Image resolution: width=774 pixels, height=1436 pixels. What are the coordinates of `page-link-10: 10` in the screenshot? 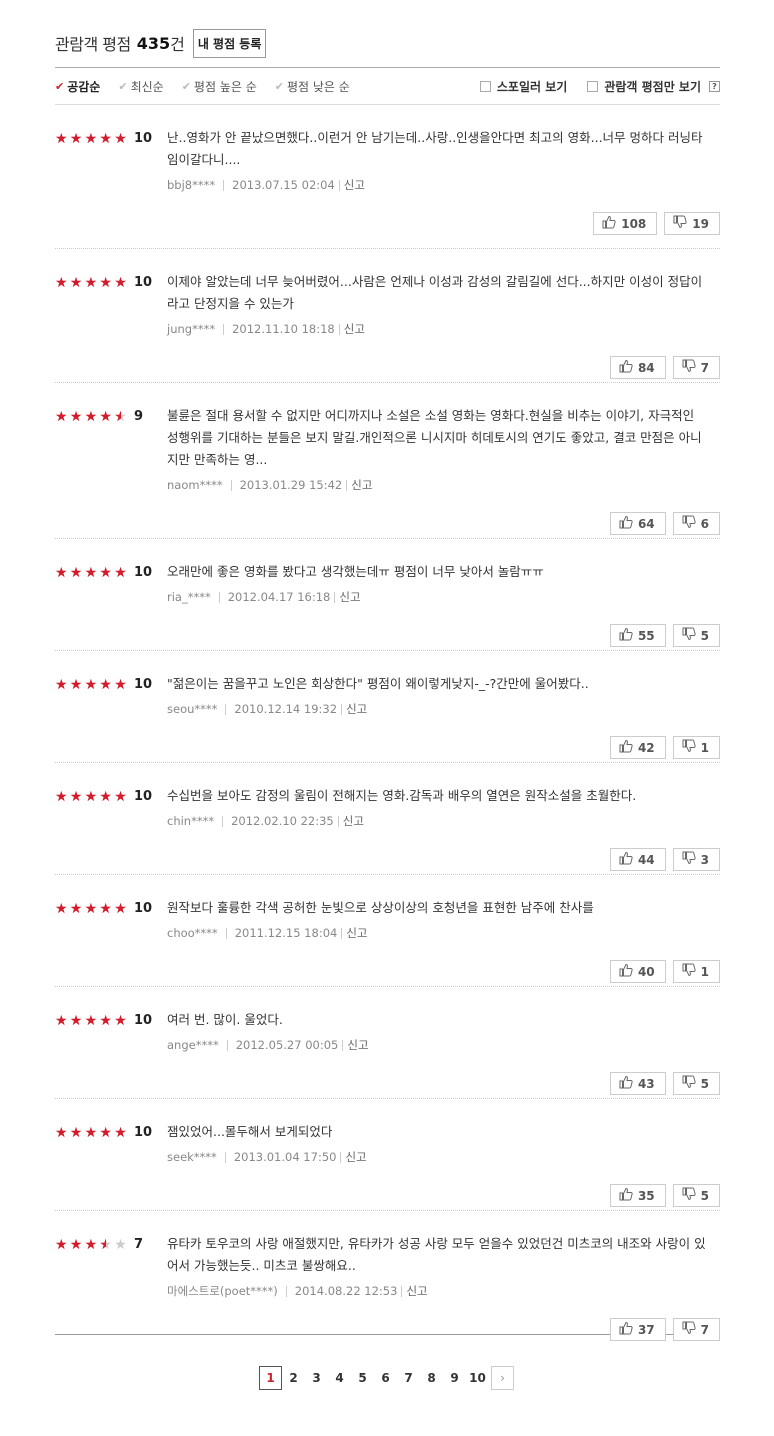 It's located at (477, 1378).